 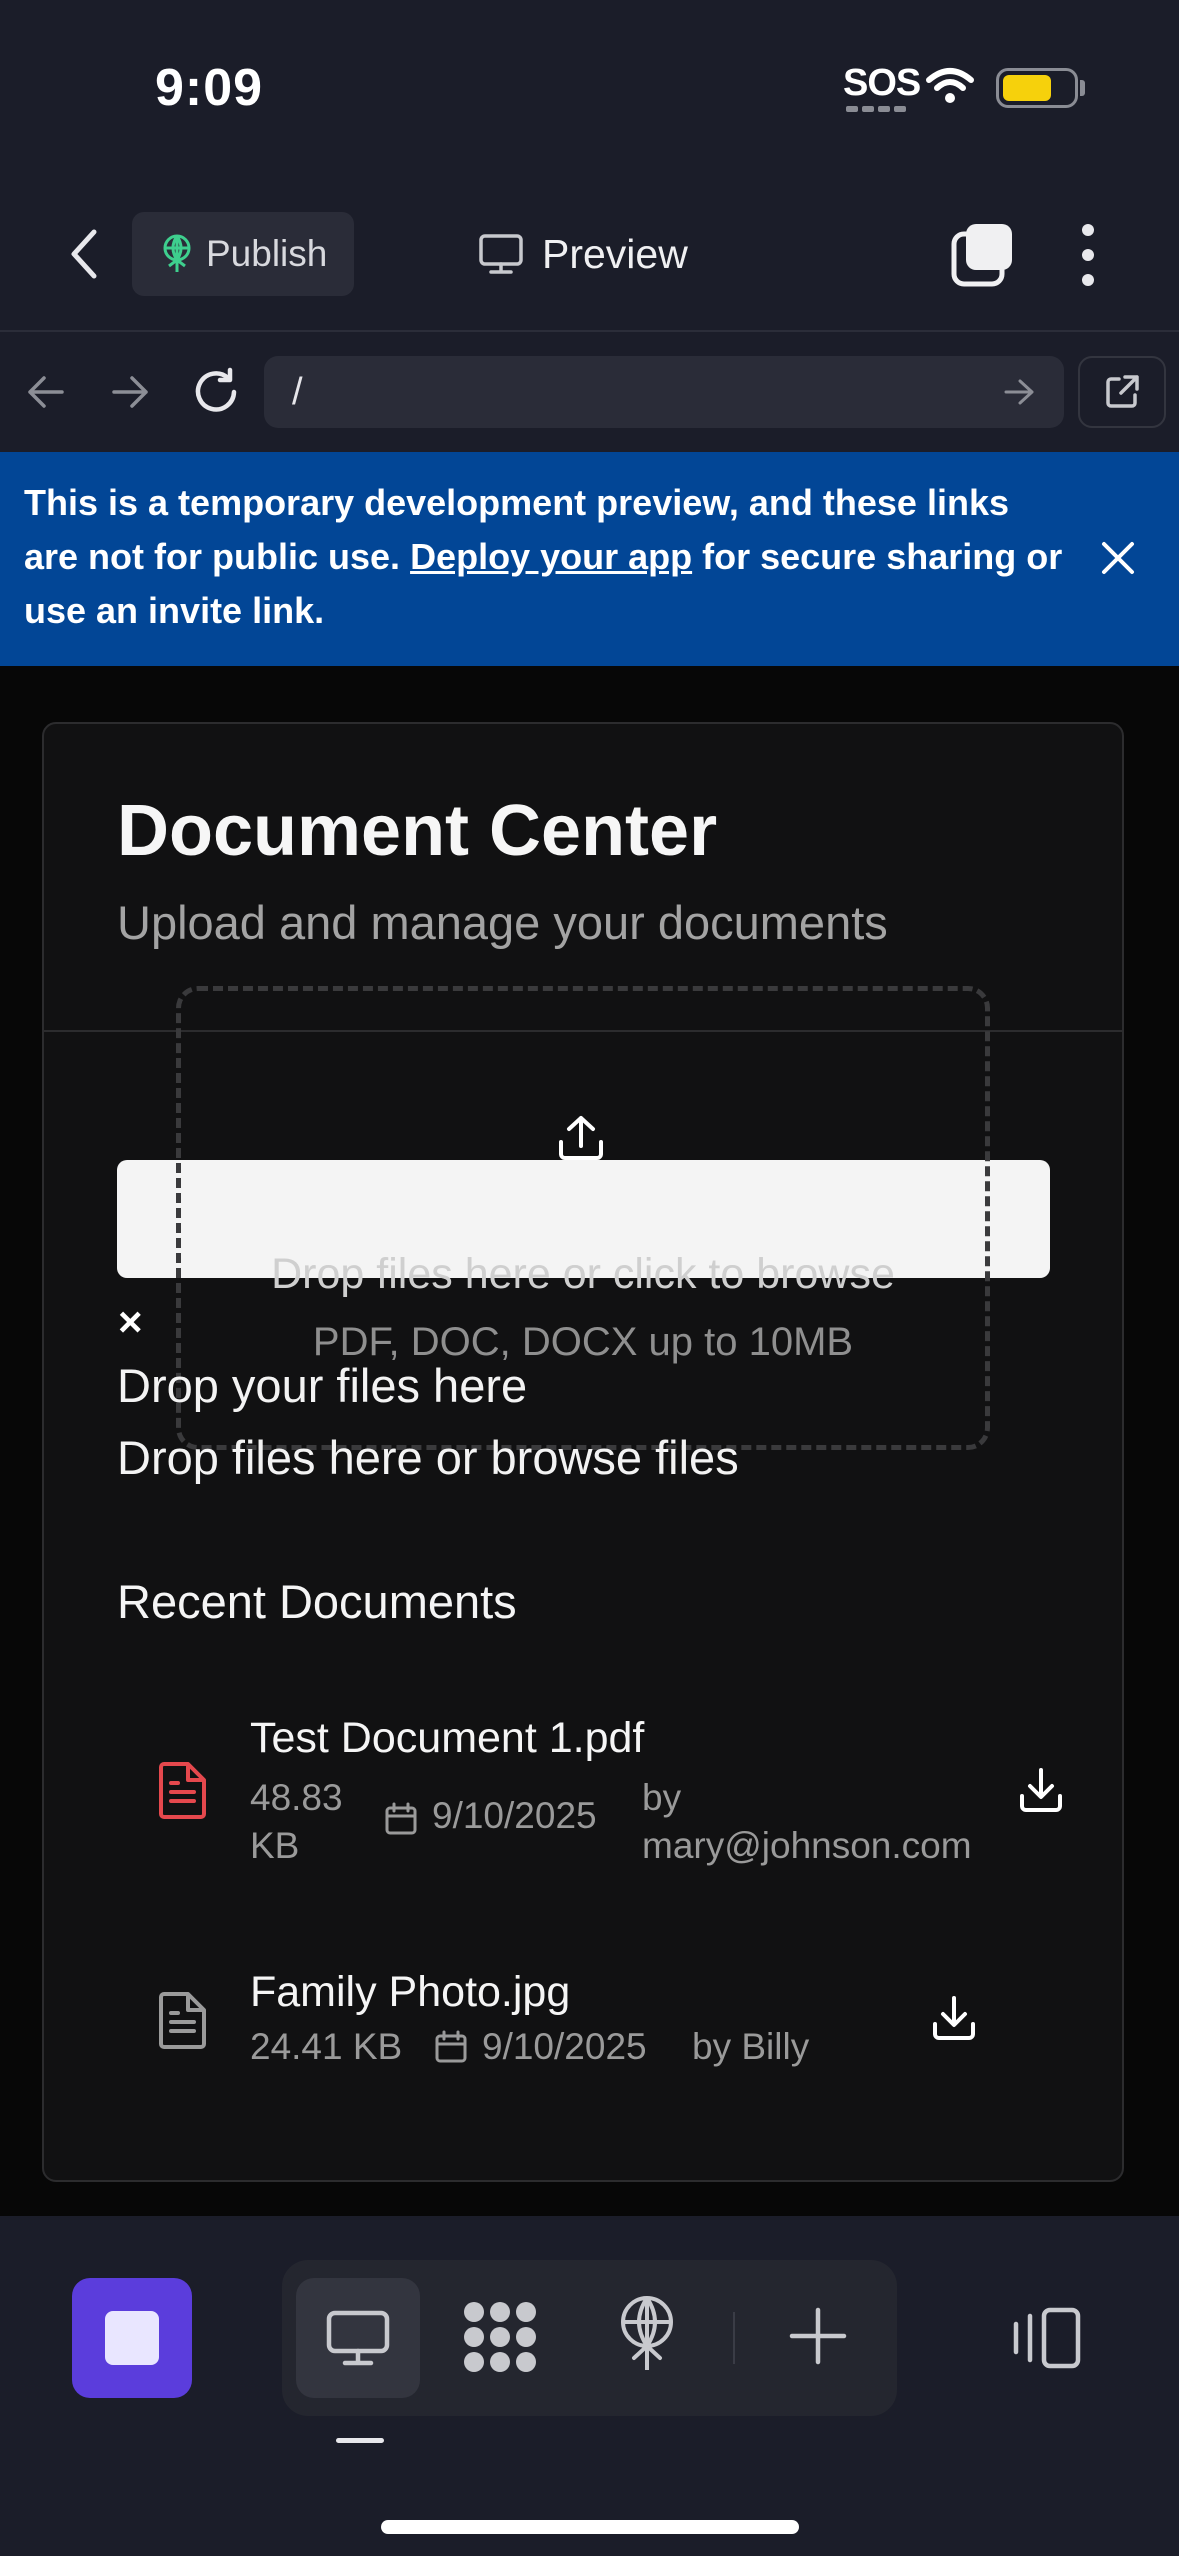 What do you see at coordinates (410, 1992) in the screenshot?
I see `document-name: Family Photo.jpg` at bounding box center [410, 1992].